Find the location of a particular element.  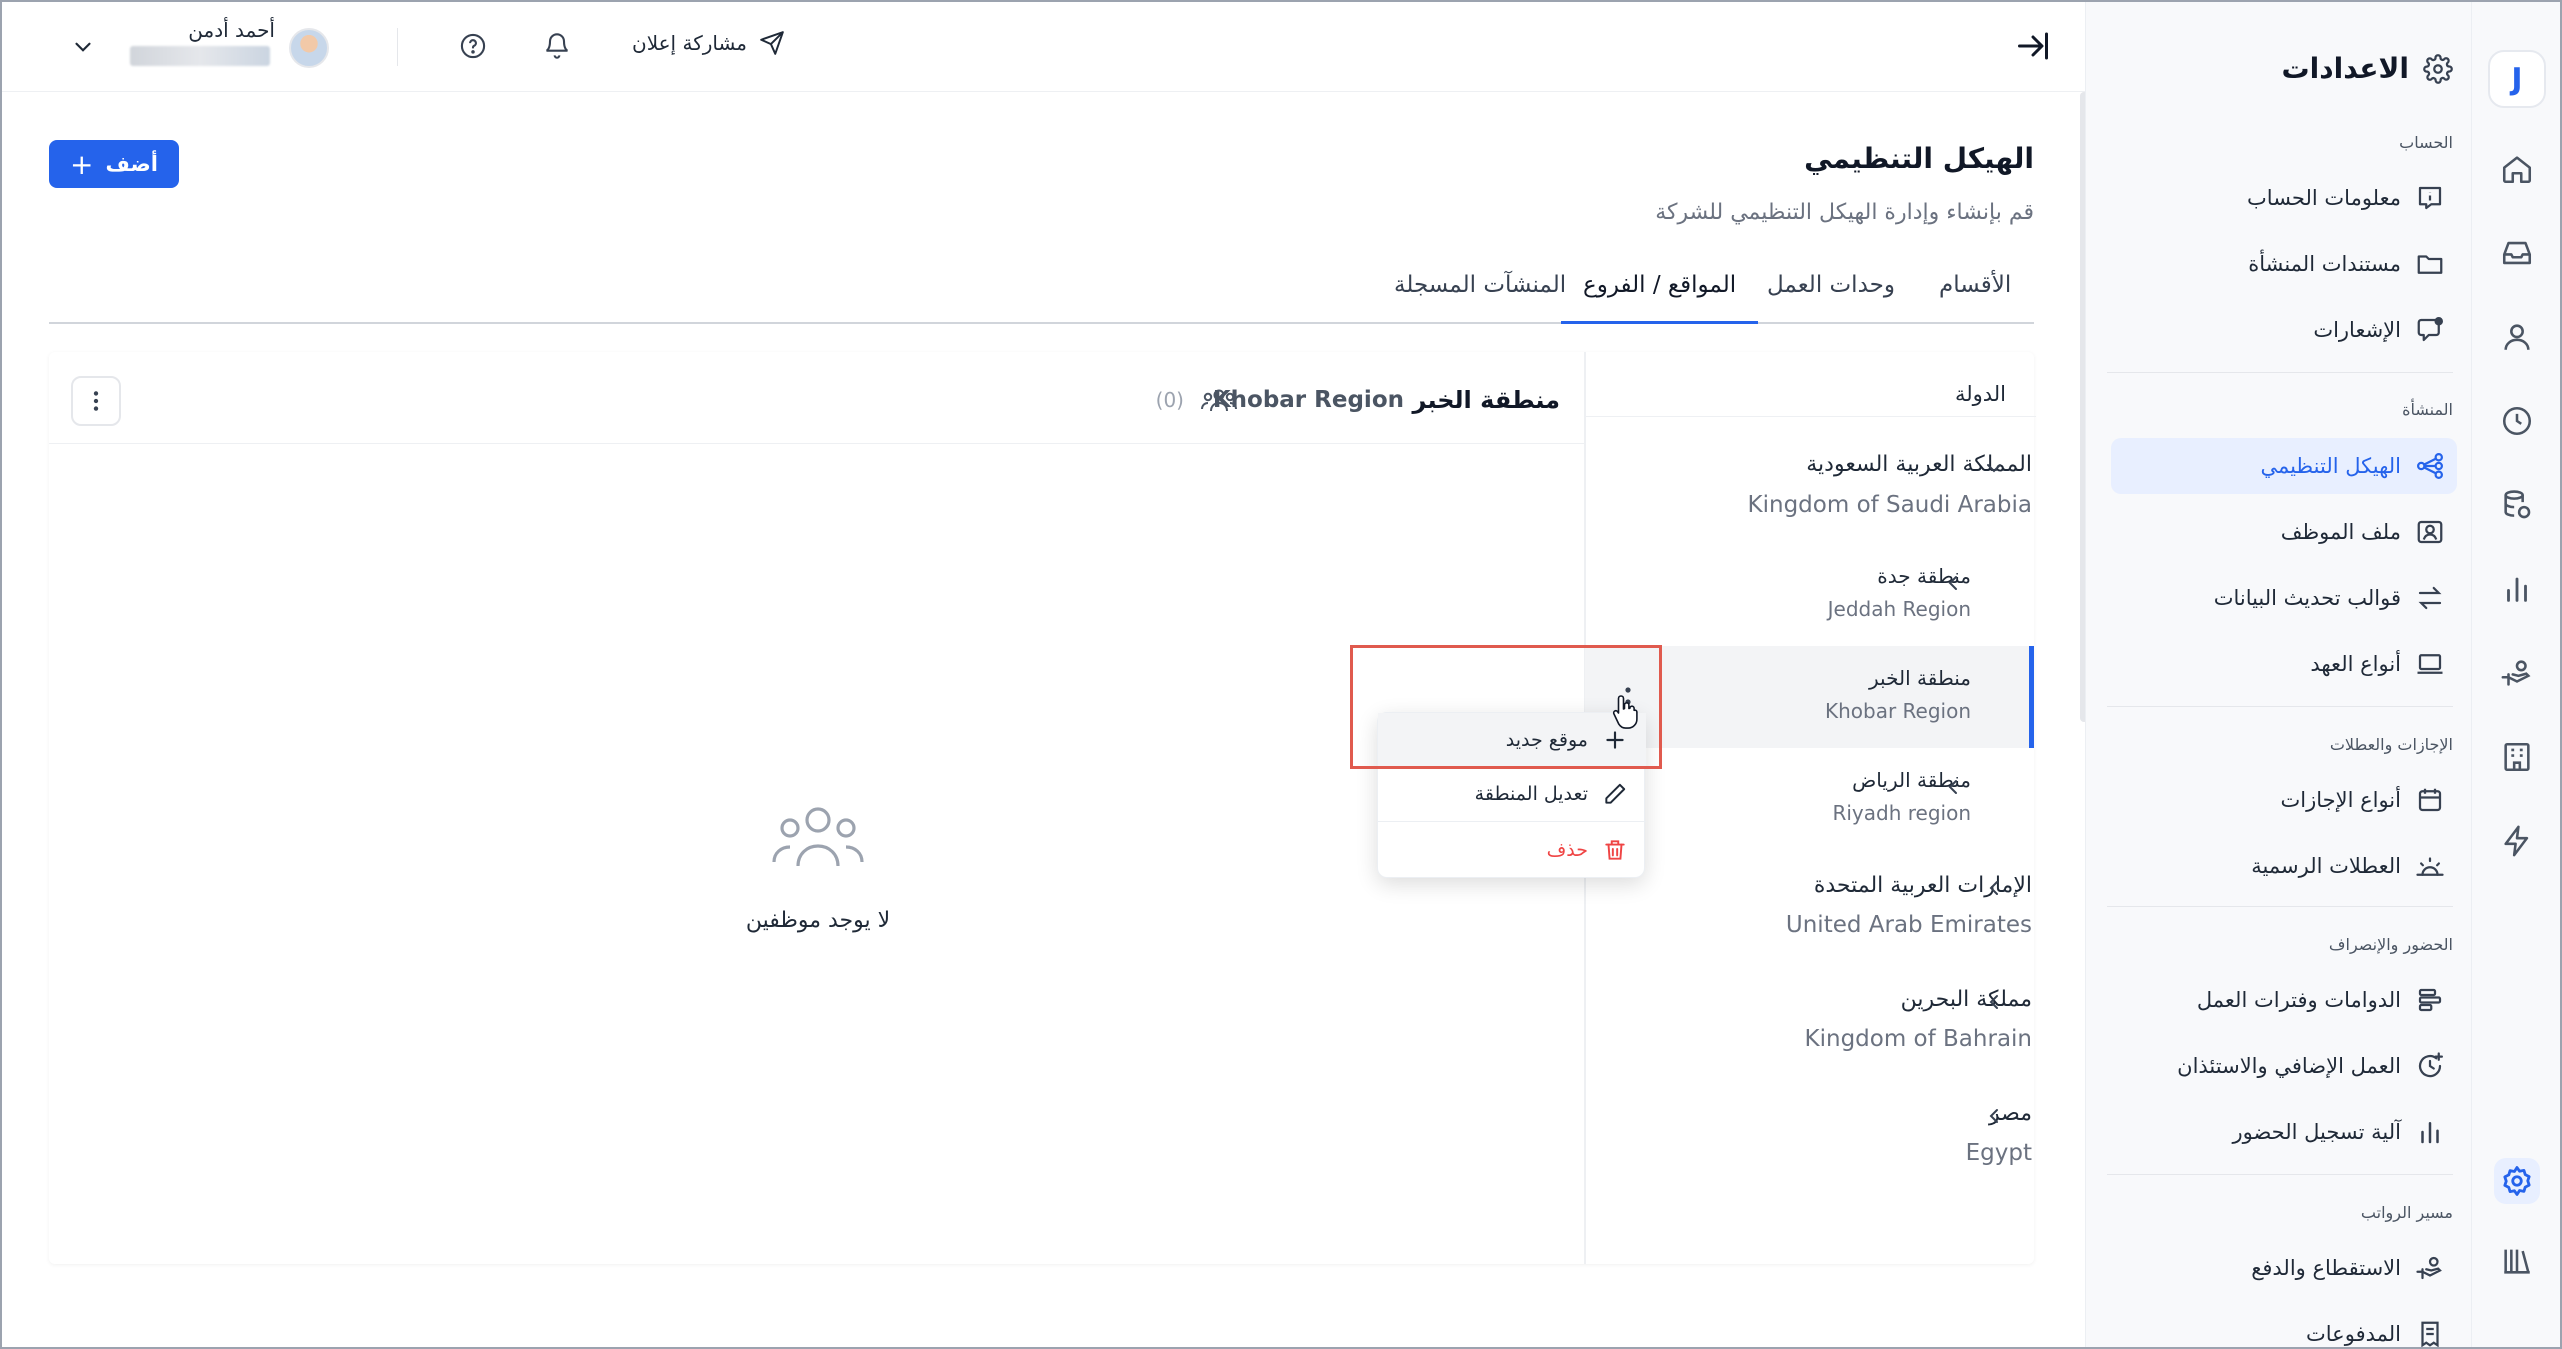

sidebar-item-employee-file: ملف الموظف is located at coordinates (2284, 532).